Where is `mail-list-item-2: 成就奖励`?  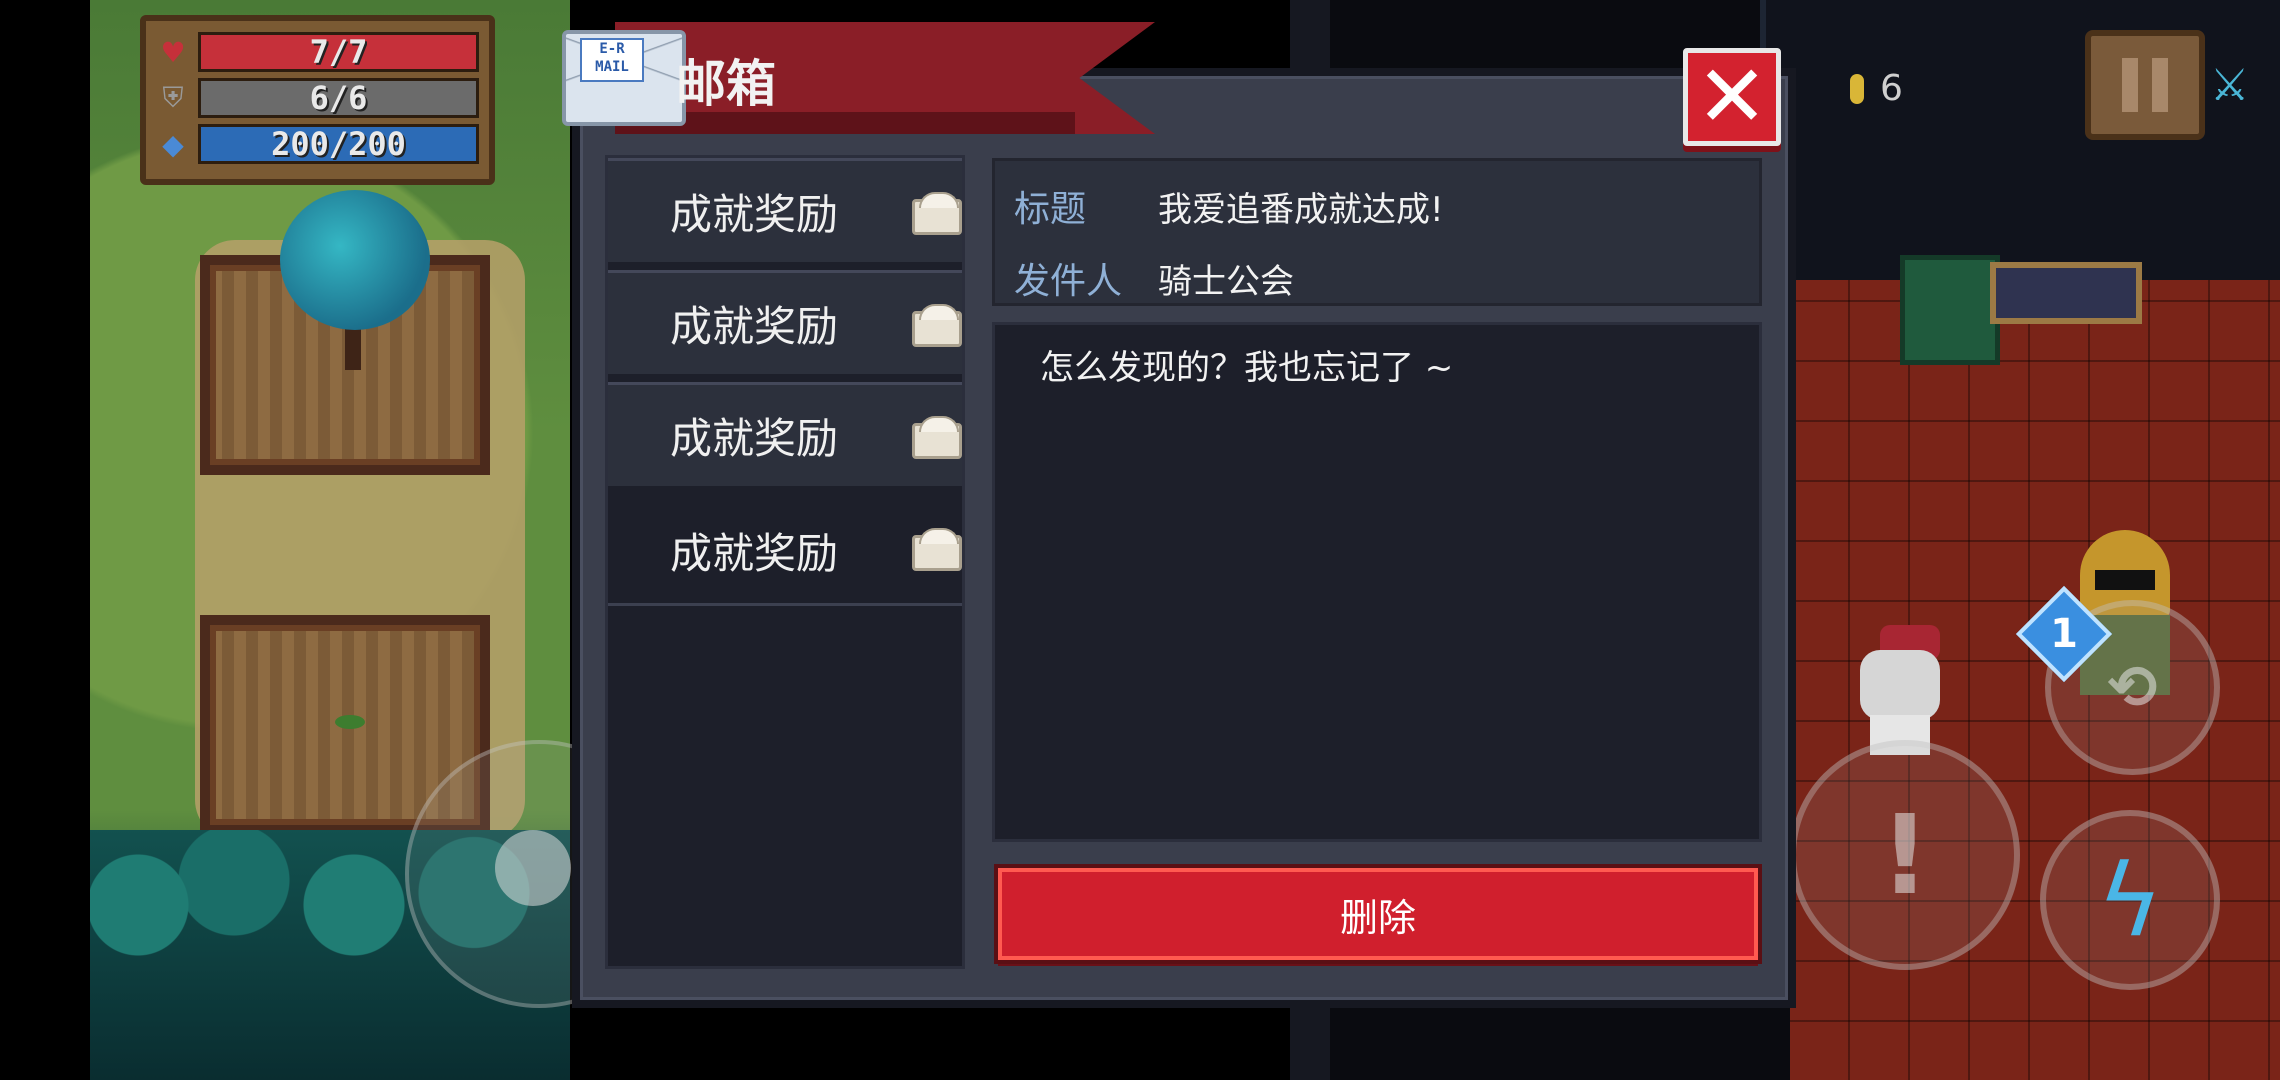
mail-list-item-2: 成就奖励 is located at coordinates (785, 326).